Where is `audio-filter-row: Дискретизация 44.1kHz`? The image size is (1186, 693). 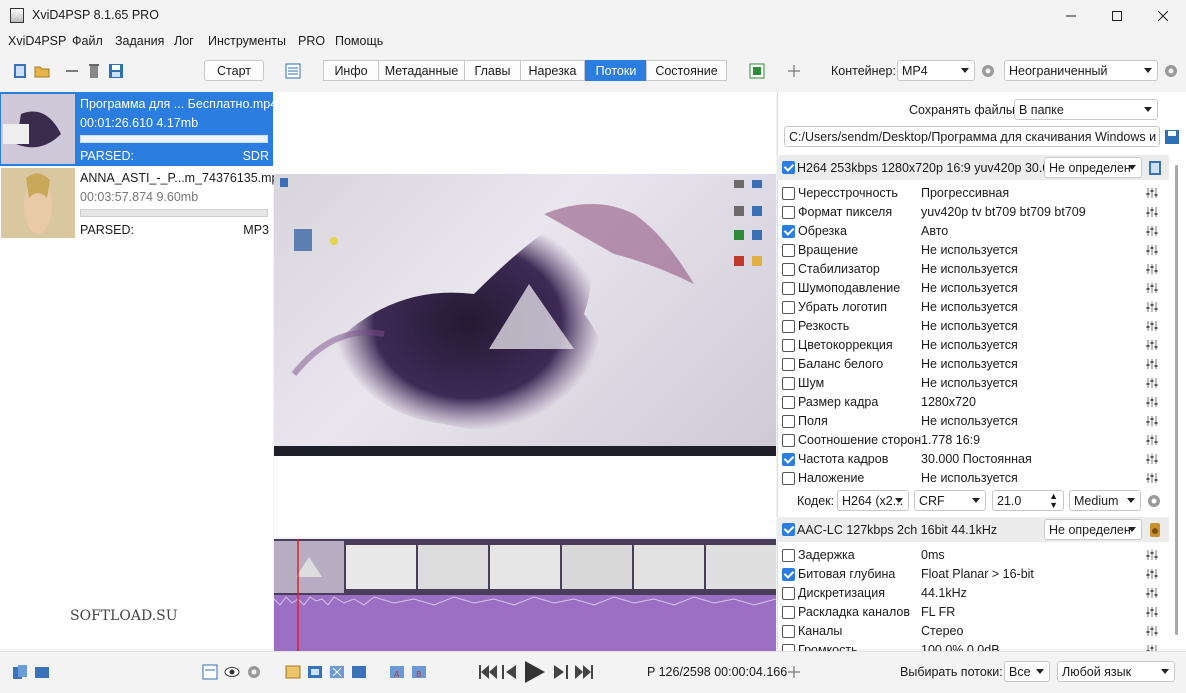 audio-filter-row: Дискретизация 44.1kHz is located at coordinates (973, 593).